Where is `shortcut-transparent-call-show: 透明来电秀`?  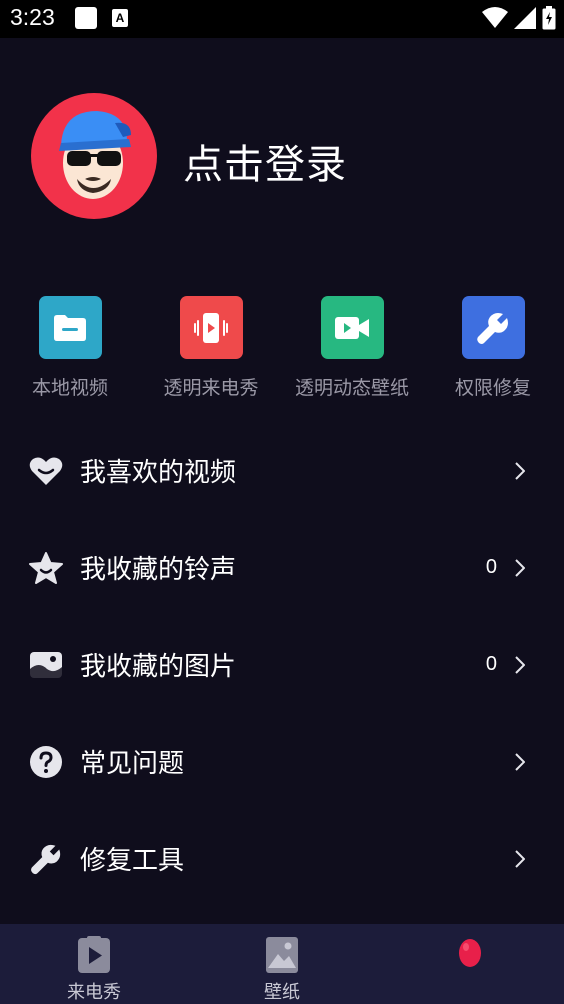
shortcut-transparent-call-show: 透明来电秀 is located at coordinates (211, 348).